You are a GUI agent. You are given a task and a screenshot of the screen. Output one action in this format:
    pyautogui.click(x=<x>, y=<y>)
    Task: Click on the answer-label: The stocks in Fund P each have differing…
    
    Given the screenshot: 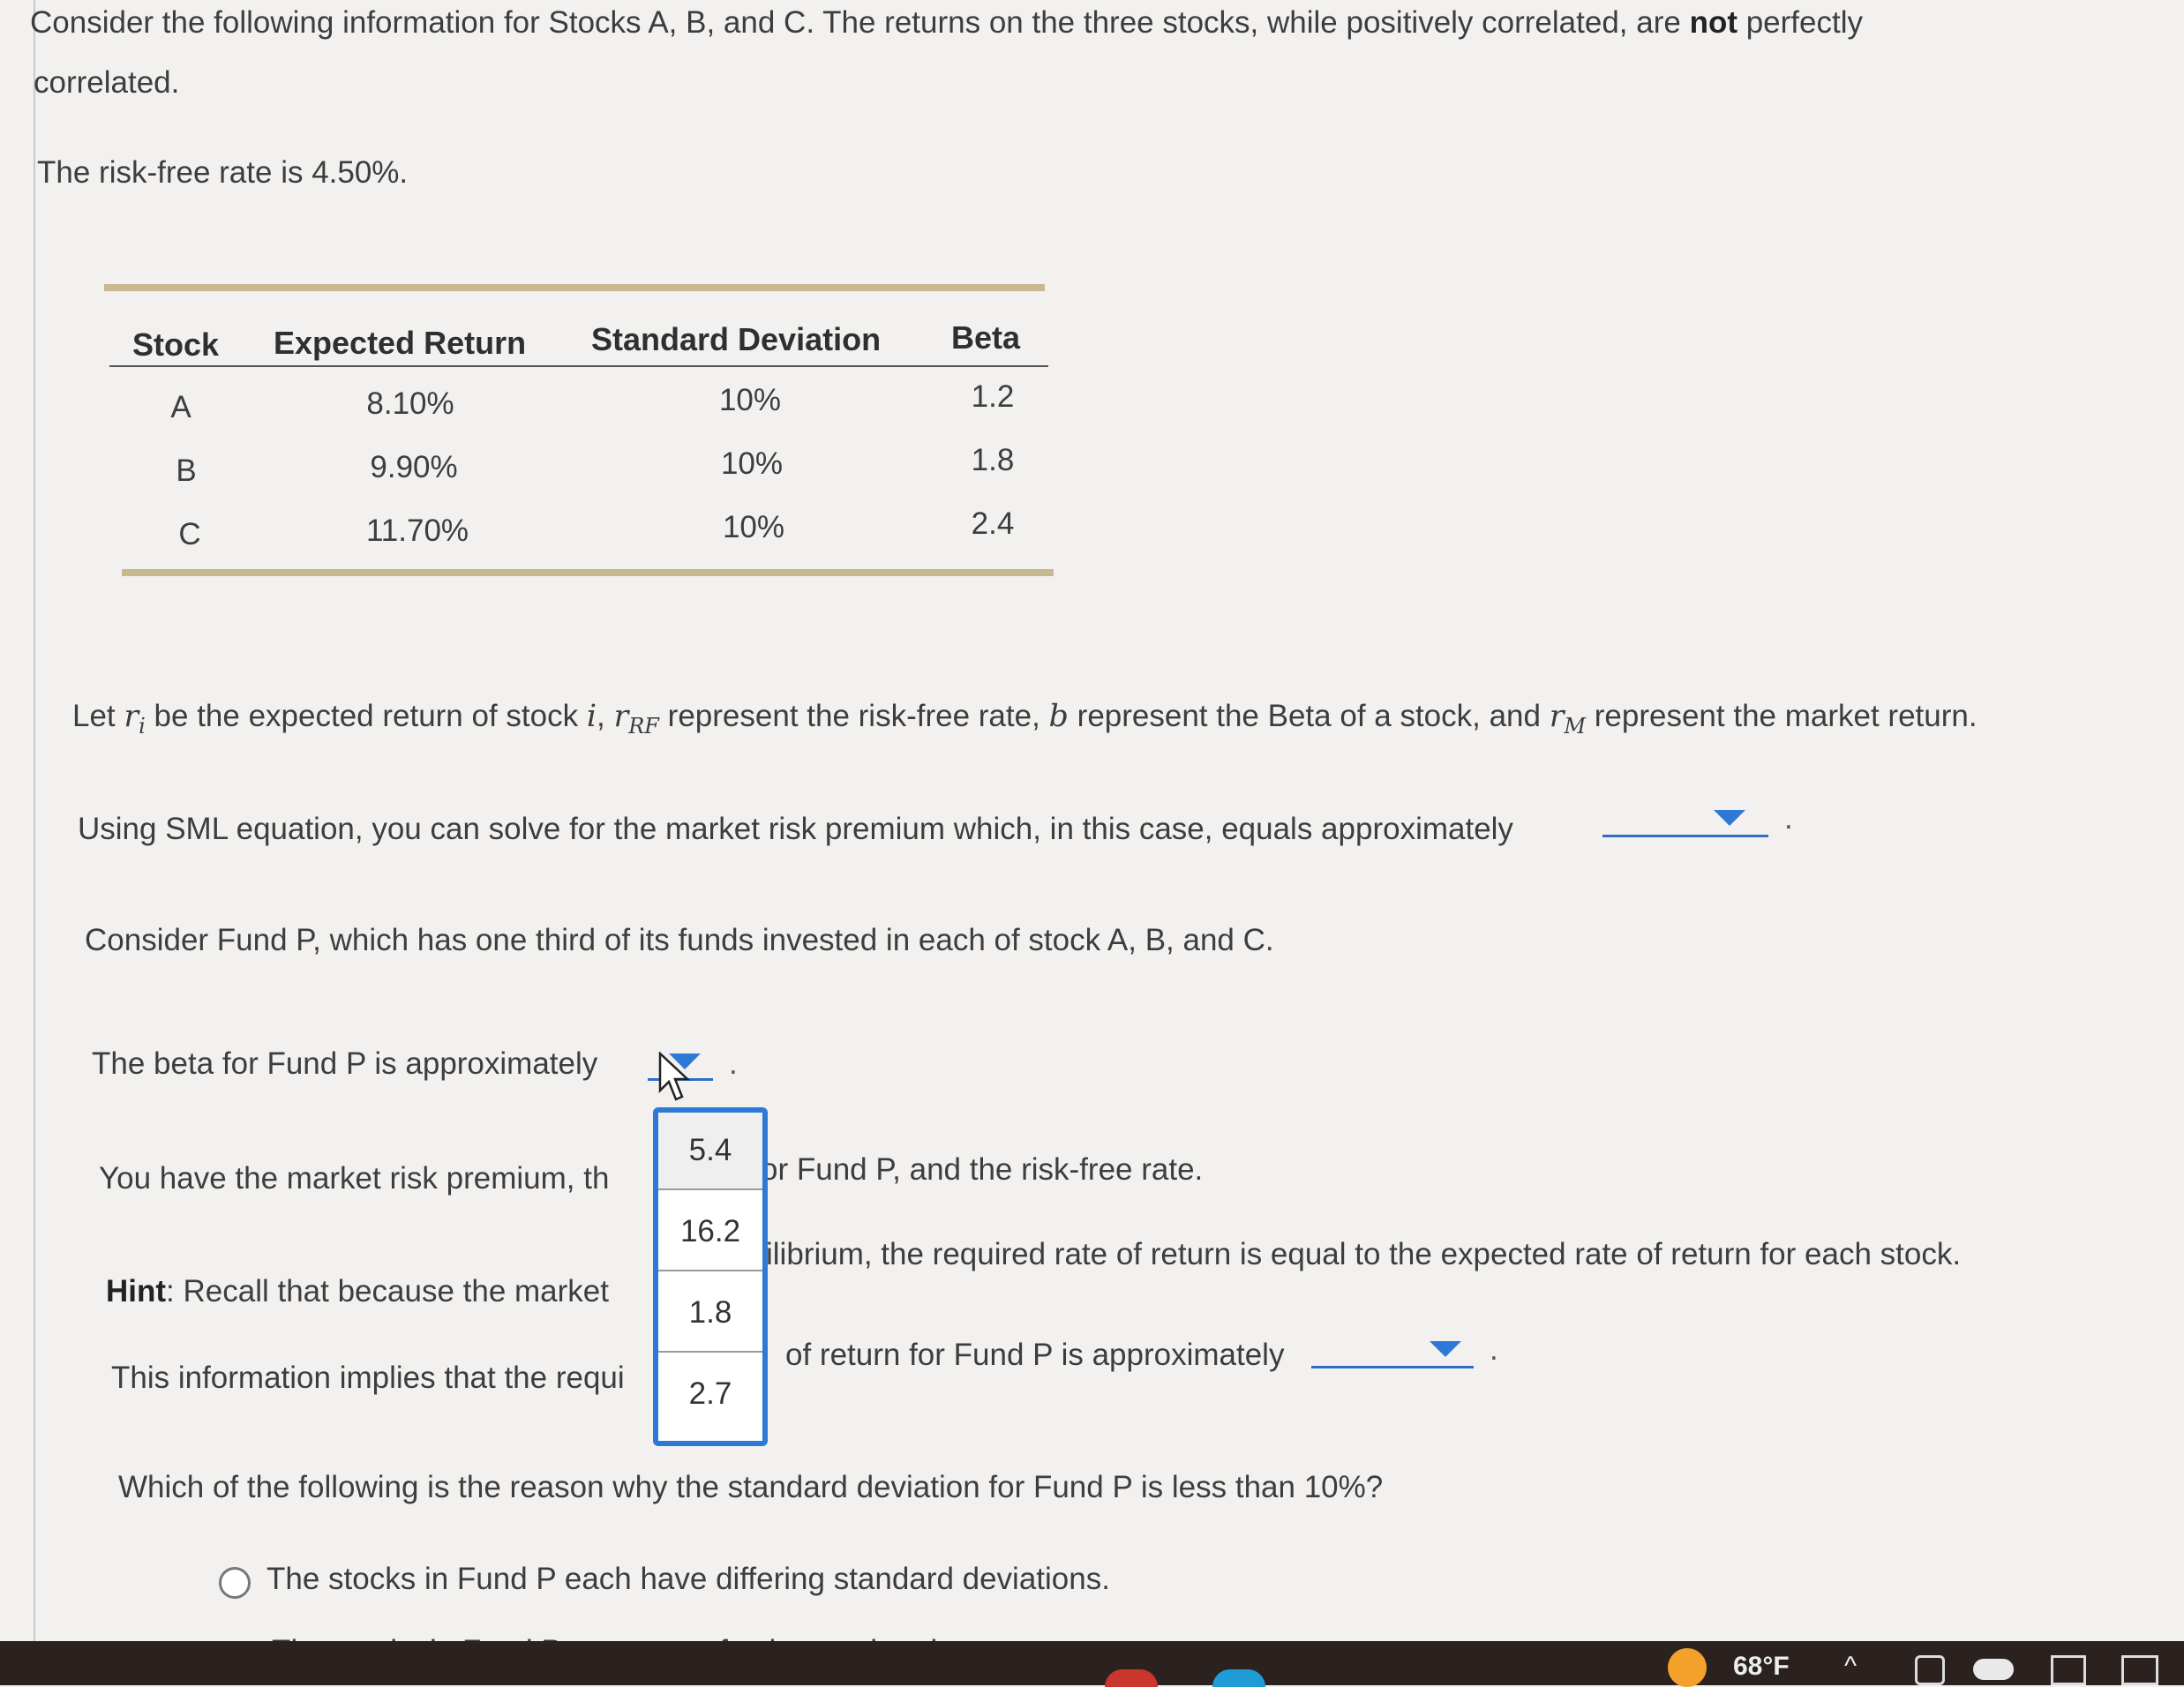 What is the action you would take?
    pyautogui.click(x=688, y=1579)
    